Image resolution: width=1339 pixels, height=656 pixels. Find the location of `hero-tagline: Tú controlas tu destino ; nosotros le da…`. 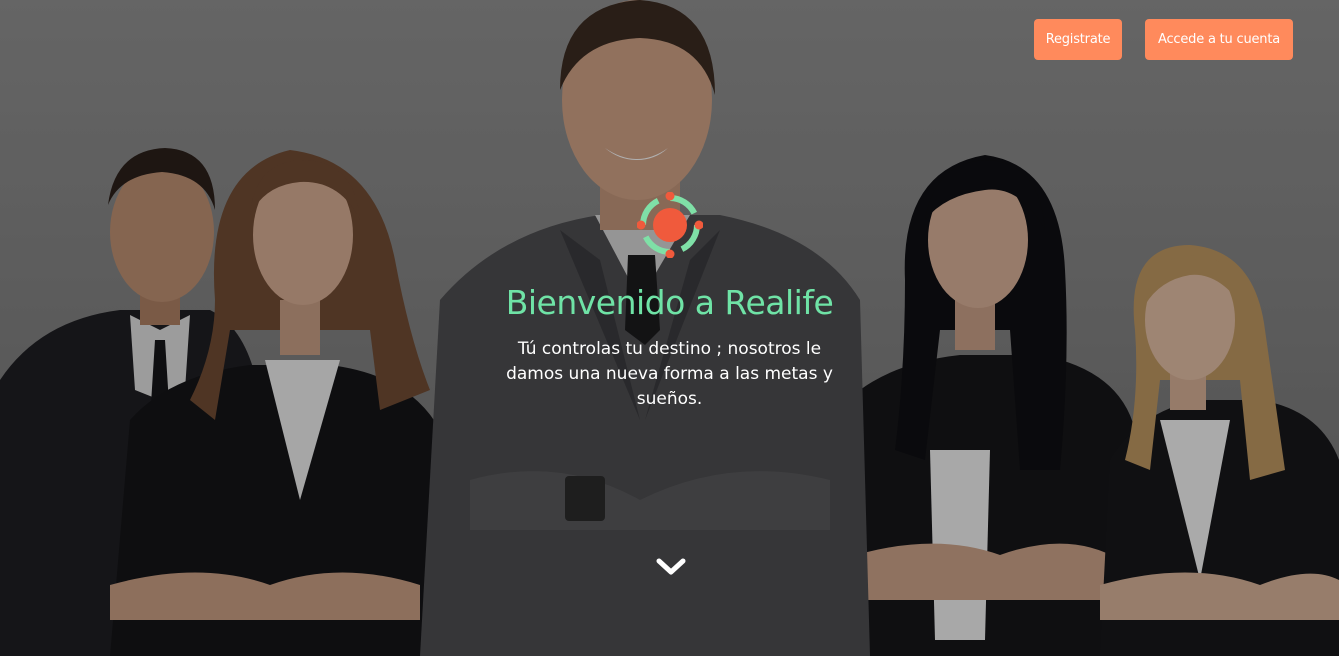

hero-tagline: Tú controlas tu destino ; nosotros le da… is located at coordinates (669, 374).